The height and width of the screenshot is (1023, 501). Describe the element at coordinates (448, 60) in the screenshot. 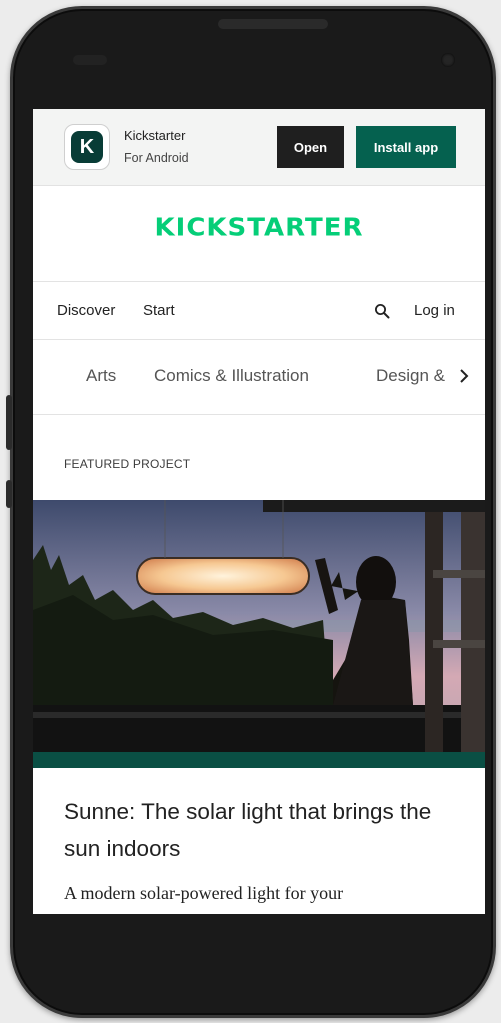

I see `front-camera` at that location.